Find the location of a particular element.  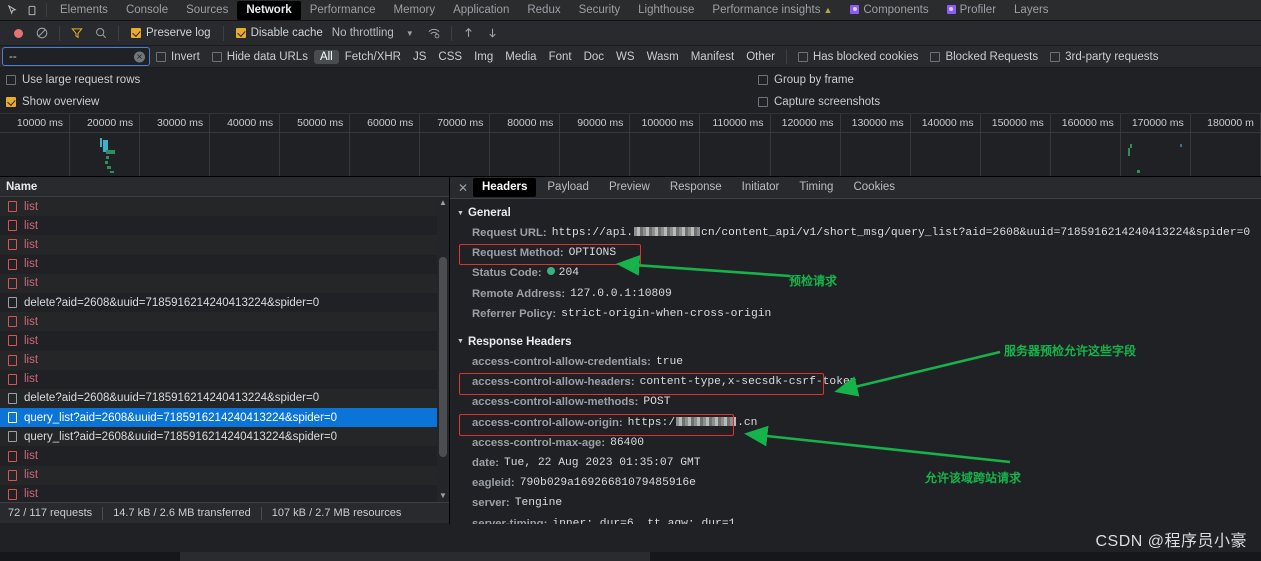

filter-input is located at coordinates (76, 56).